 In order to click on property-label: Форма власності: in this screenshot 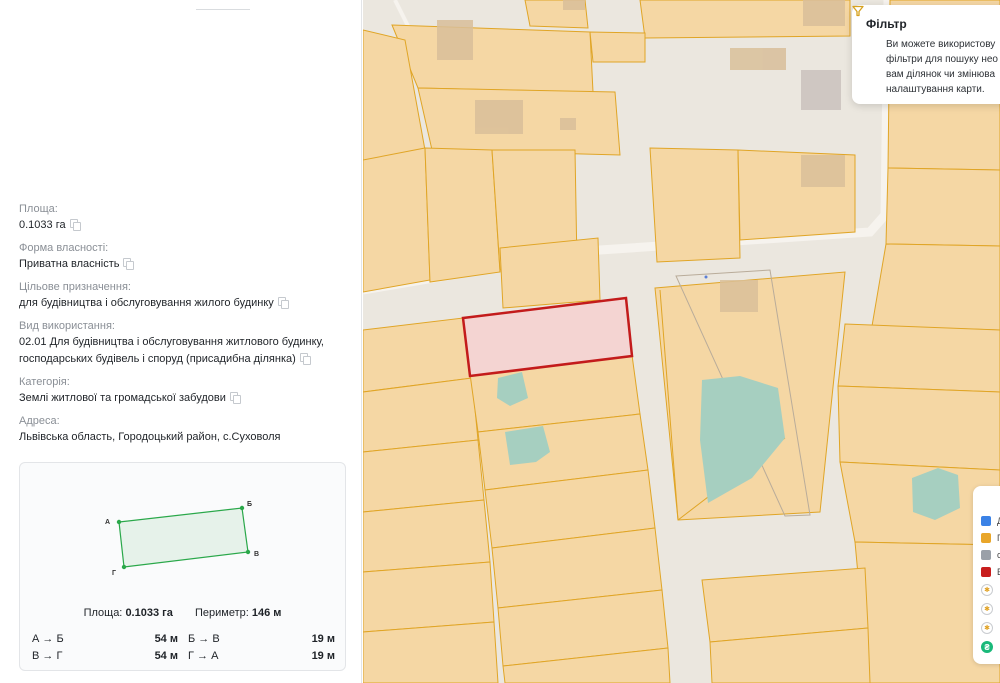, I will do `click(64, 248)`.